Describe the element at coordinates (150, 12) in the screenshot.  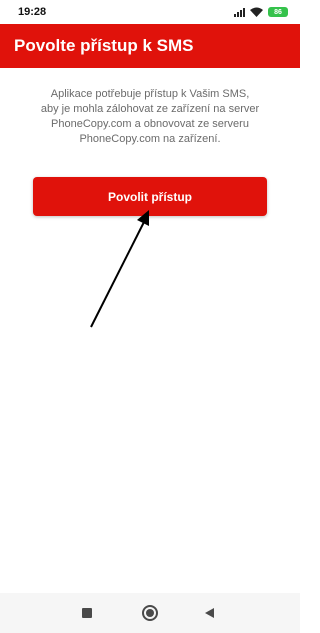
I see `status-bar: 19:28 86` at that location.